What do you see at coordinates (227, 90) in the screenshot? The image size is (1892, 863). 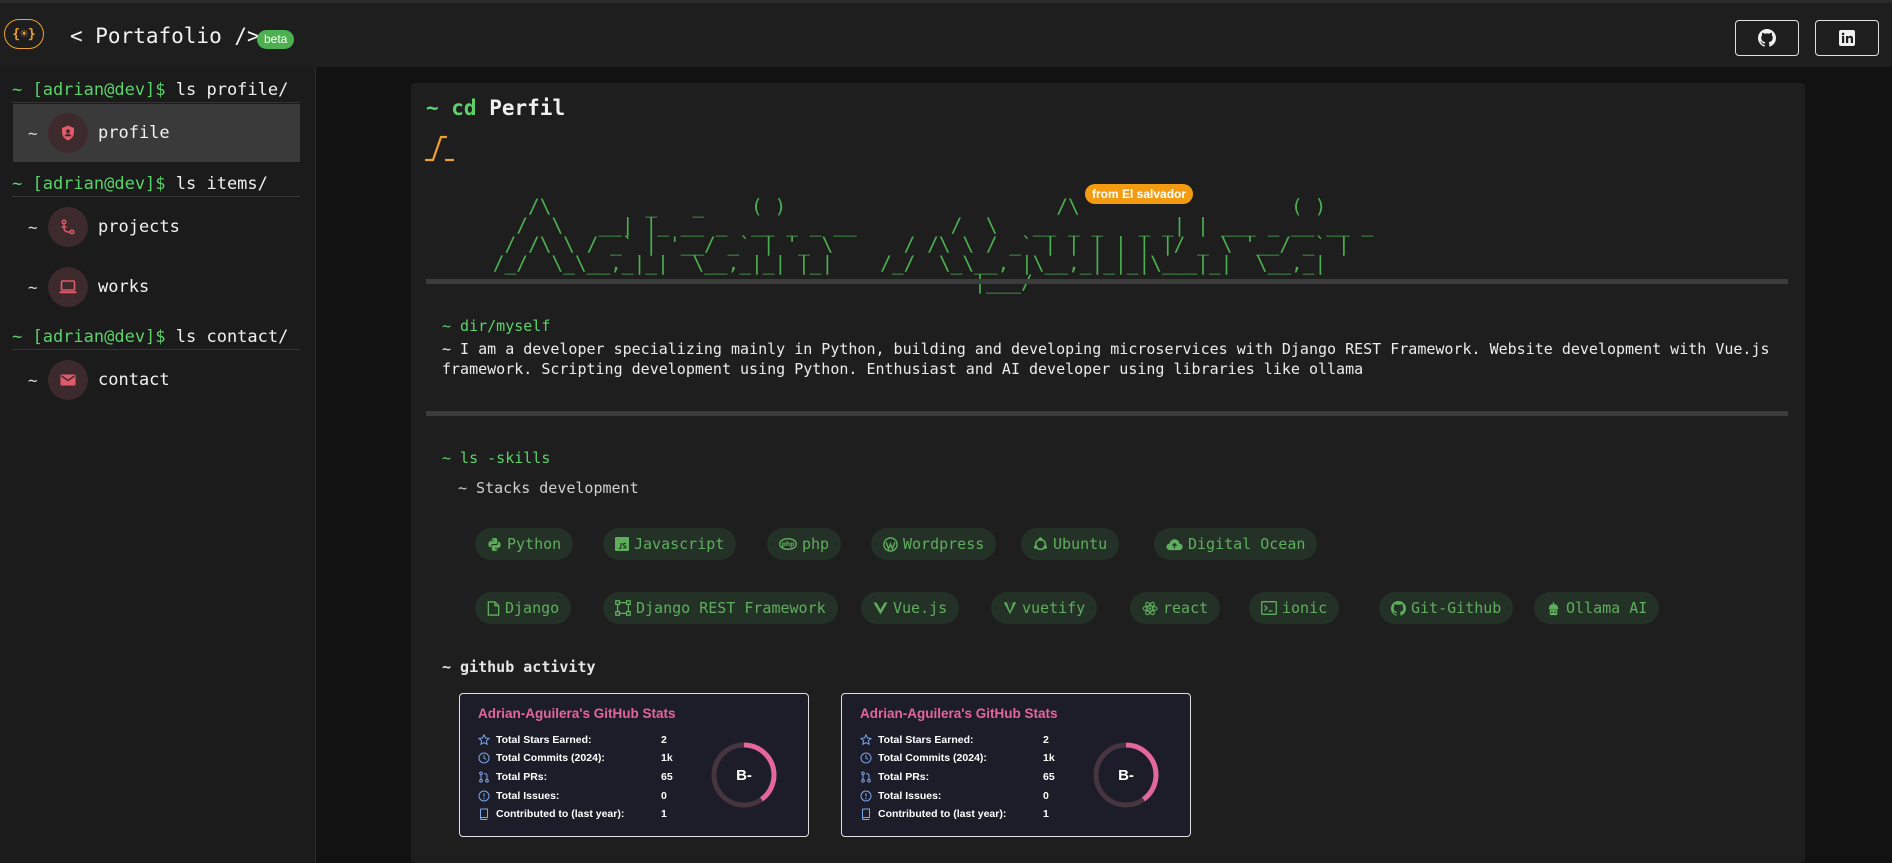 I see `shell-command: ls profile/` at bounding box center [227, 90].